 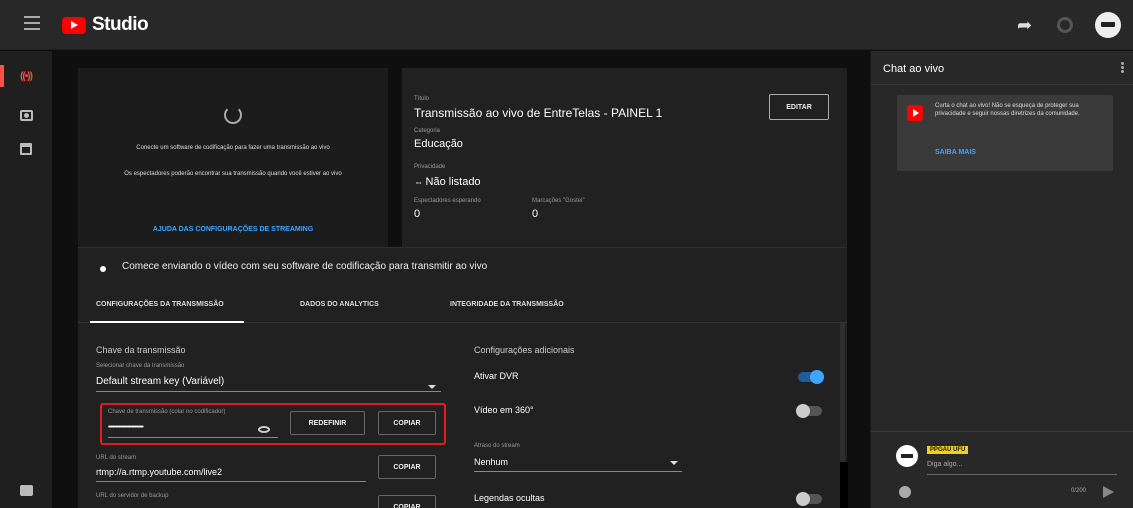 I want to click on additional-settings-heading: Configurações adicionais, so click(x=524, y=350).